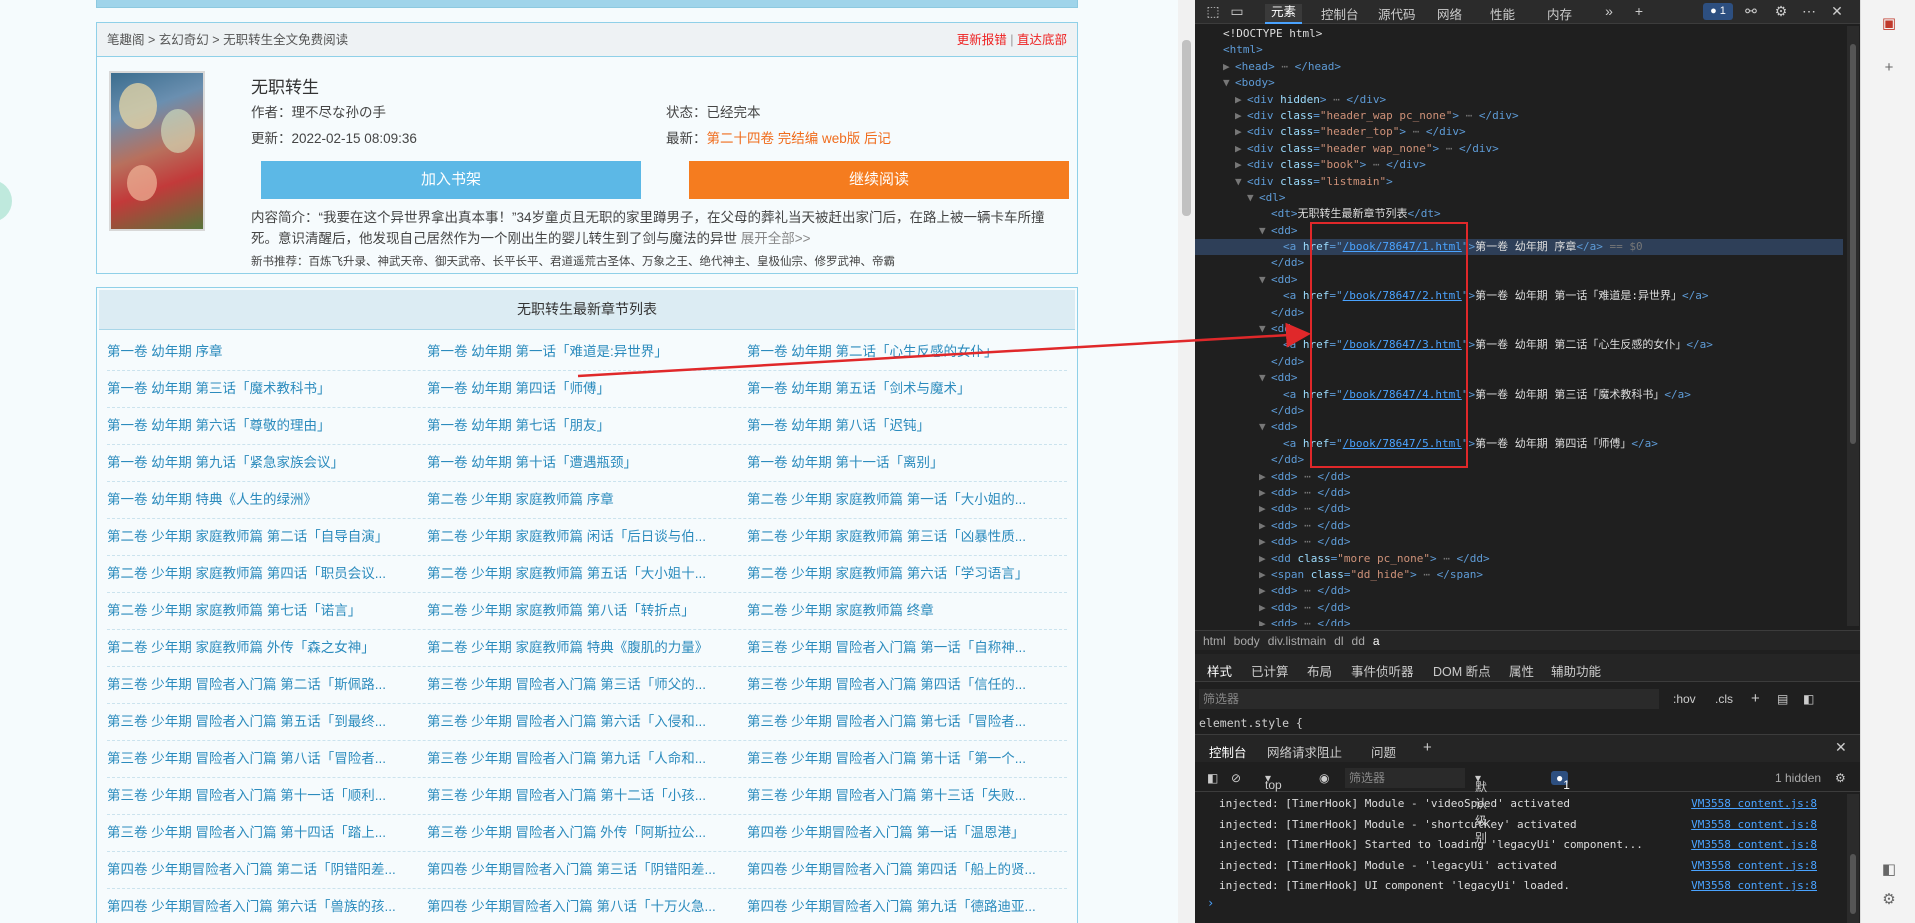 This screenshot has width=1915, height=923. Describe the element at coordinates (1186, 128) in the screenshot. I see `page-scrollbar-thumb` at that location.